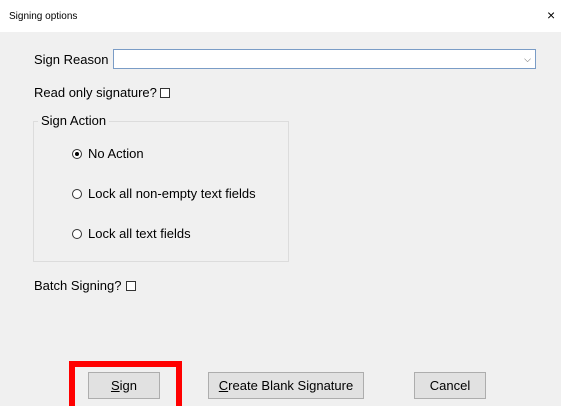 The height and width of the screenshot is (406, 561). I want to click on batch-signing-checkbox, so click(131, 286).